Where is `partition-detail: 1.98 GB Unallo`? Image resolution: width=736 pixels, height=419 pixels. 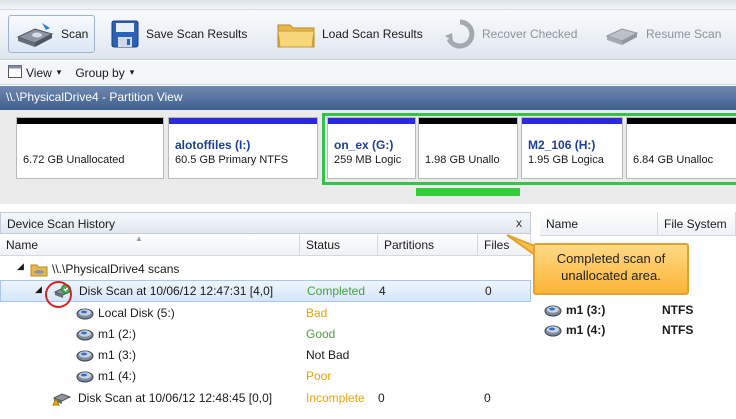
partition-detail: 1.98 GB Unallo is located at coordinates (462, 160).